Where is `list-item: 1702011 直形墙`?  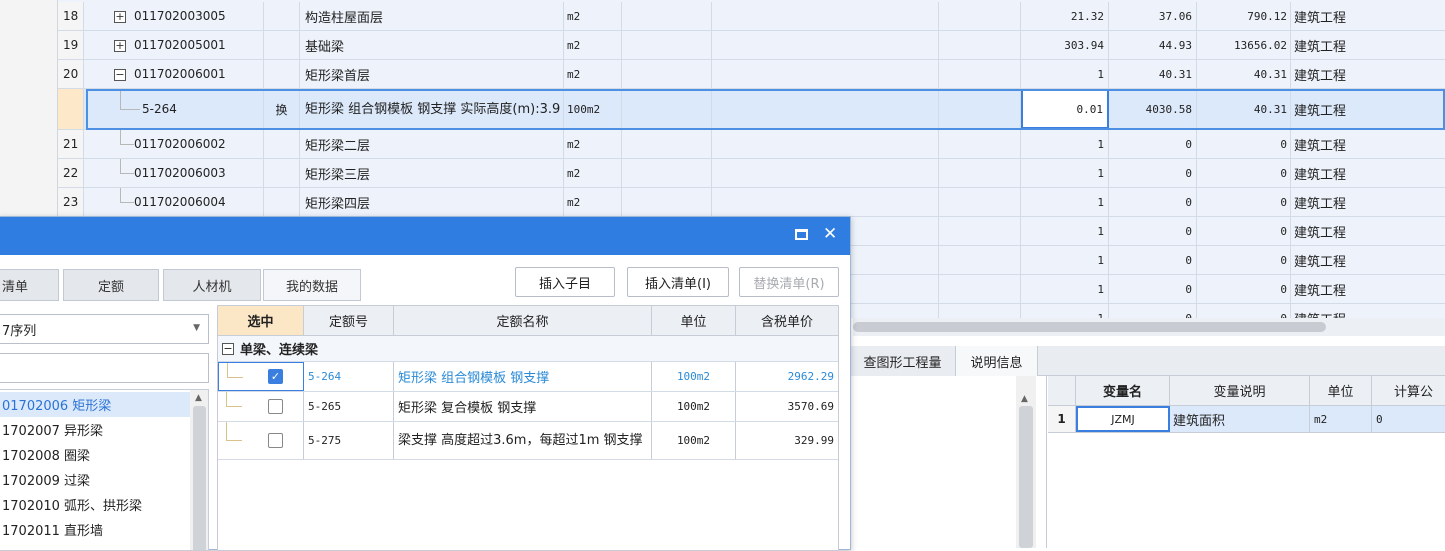 list-item: 1702011 直形墙 is located at coordinates (95, 529).